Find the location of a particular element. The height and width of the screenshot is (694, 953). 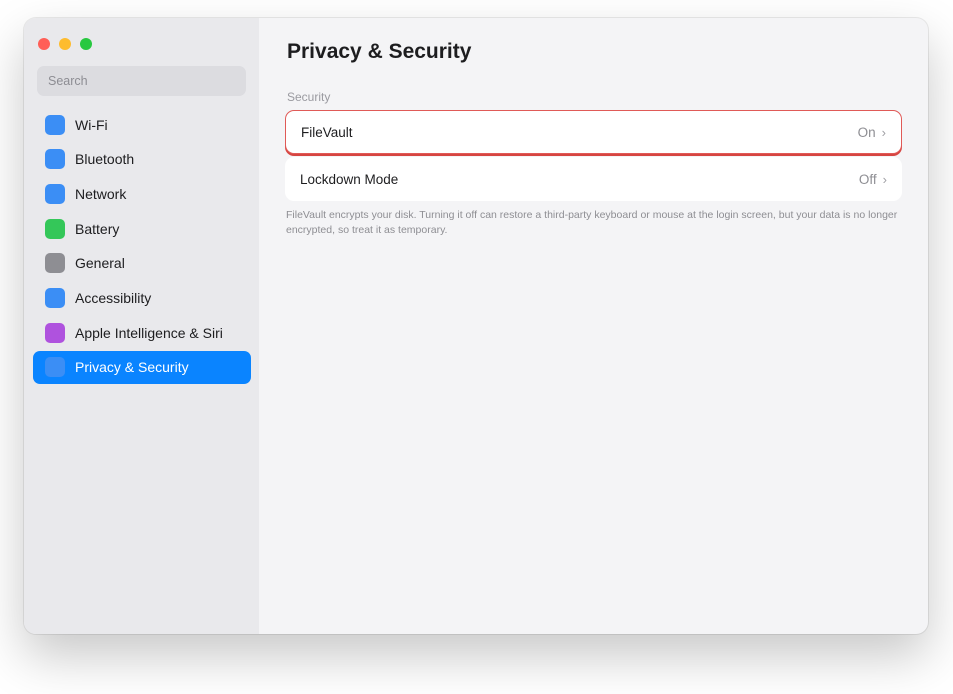

sidebar-item-siri: Apple Intelligence & Siri is located at coordinates (142, 332).